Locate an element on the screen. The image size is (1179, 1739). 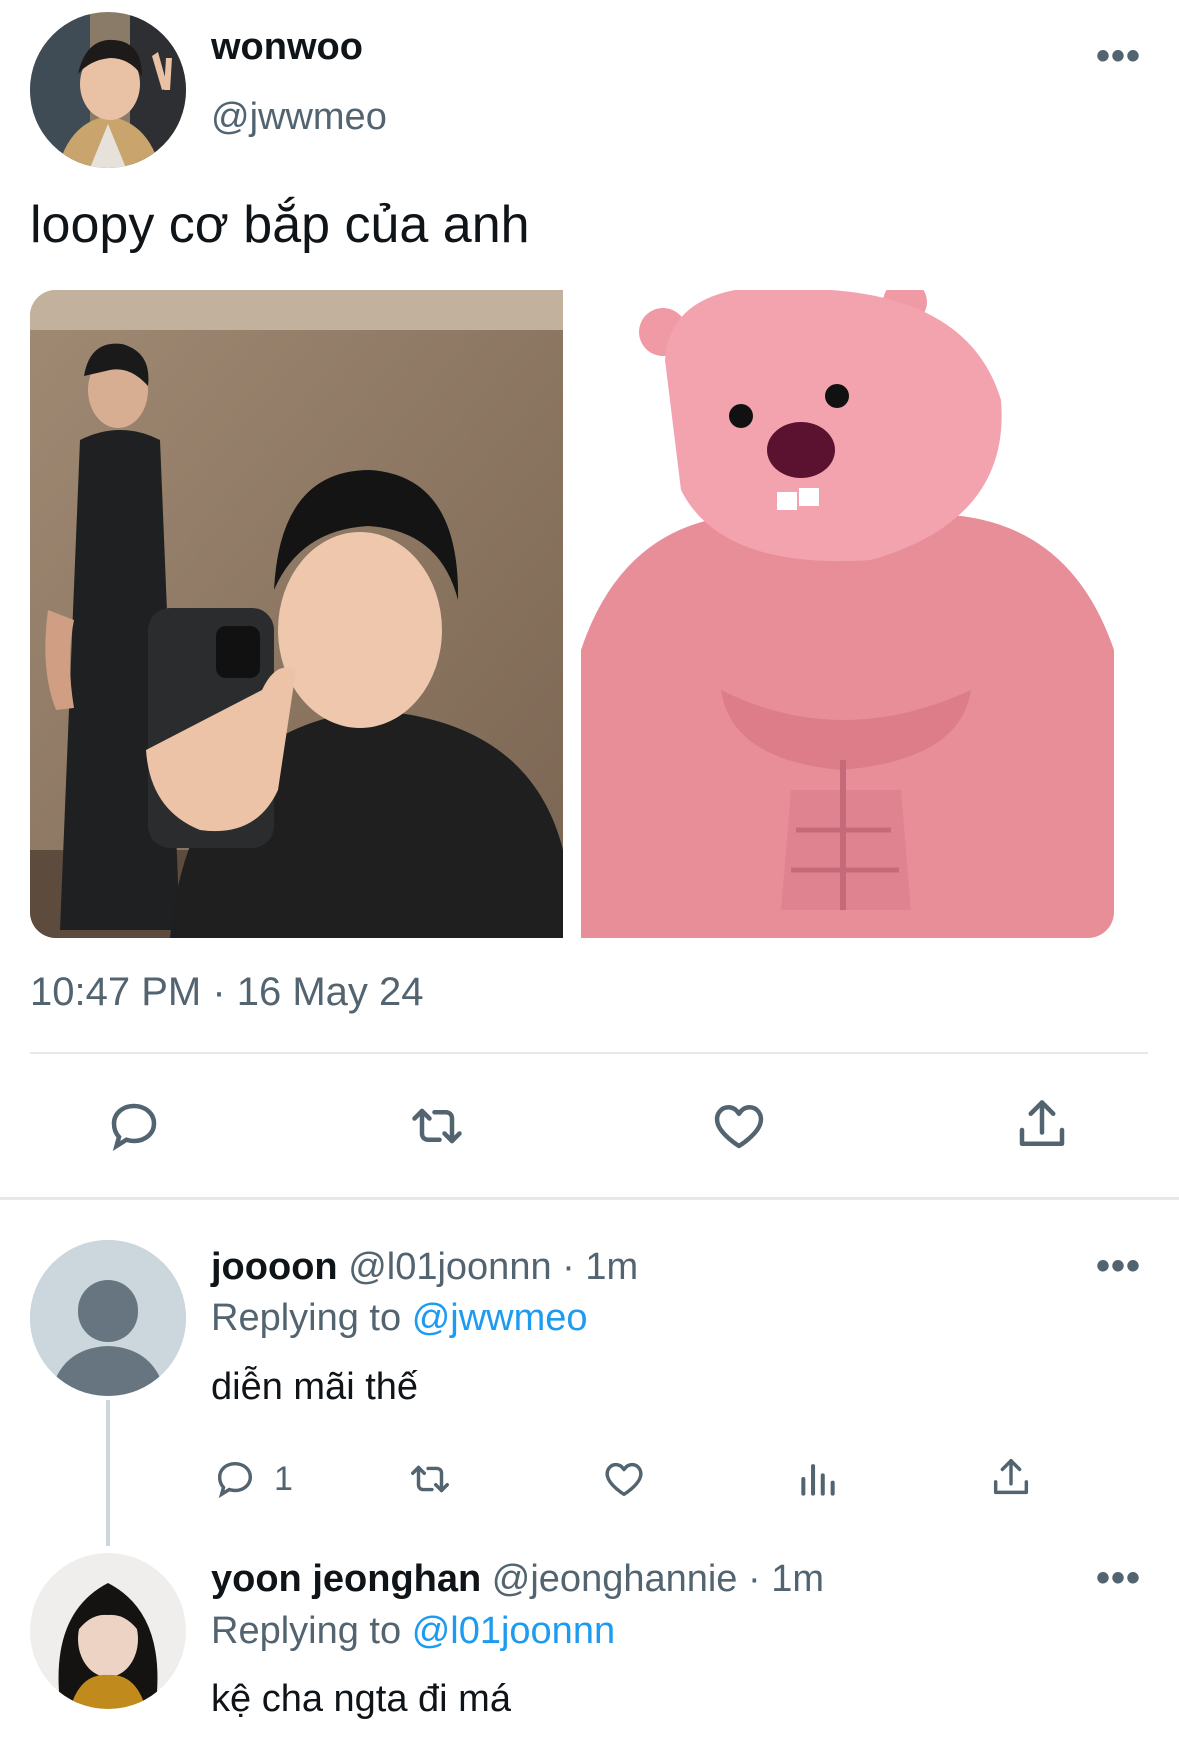
replying-to: Replying to @l01joonnn is located at coordinates (413, 1631).